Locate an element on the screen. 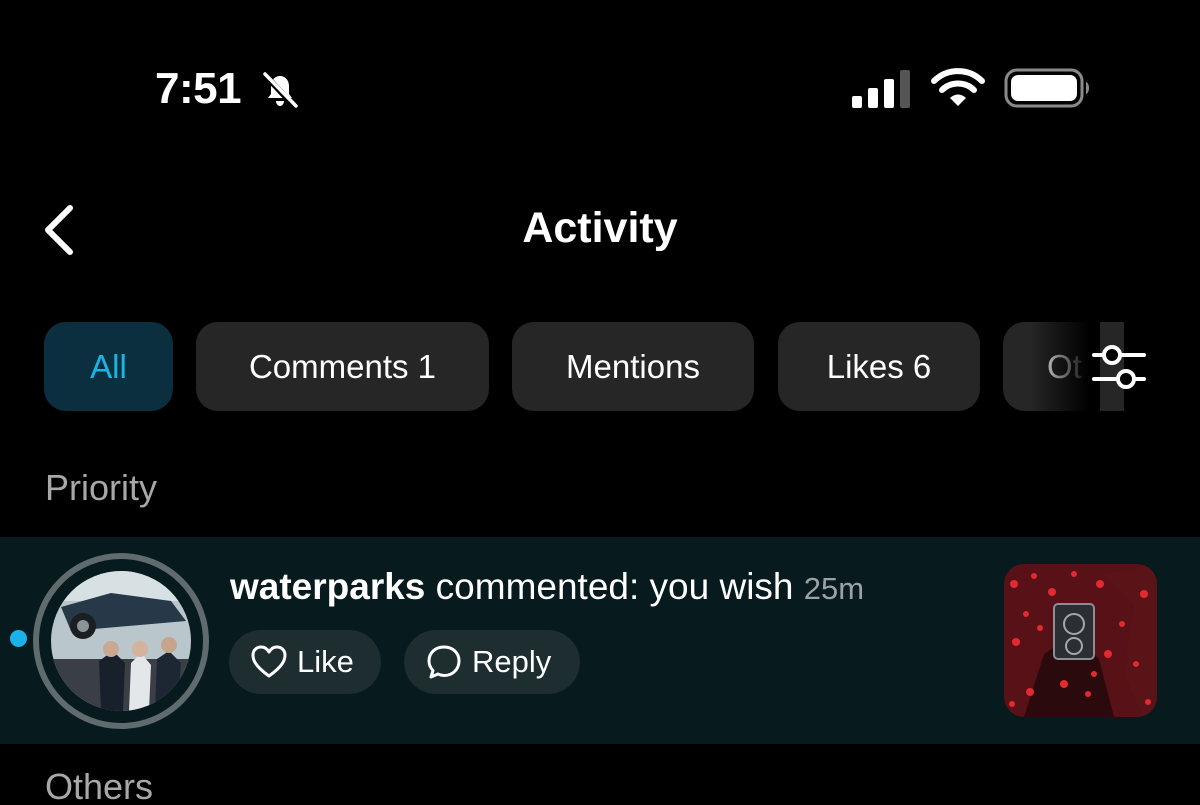  filter-chips: All Comments 1 Mentions Likes 6 Ot is located at coordinates (584, 366).